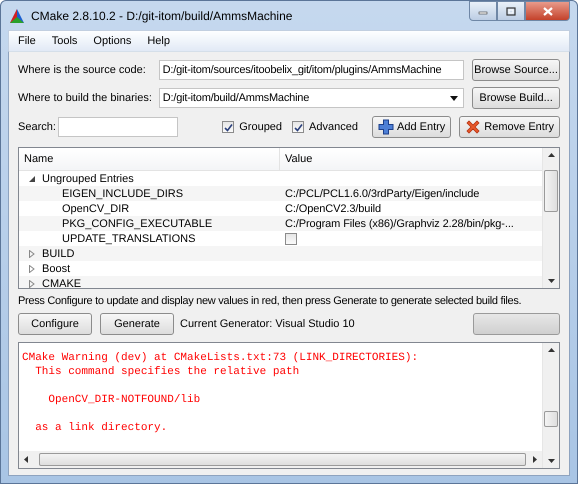 The height and width of the screenshot is (484, 578). I want to click on log-message: CMake Warning (dev) at CMakeLists.txt:73 (LINK_DIRECTORIES): This command specifies the relative path OpenCV_DIR-NOTFOUND/lib as a link directory., so click(221, 393).